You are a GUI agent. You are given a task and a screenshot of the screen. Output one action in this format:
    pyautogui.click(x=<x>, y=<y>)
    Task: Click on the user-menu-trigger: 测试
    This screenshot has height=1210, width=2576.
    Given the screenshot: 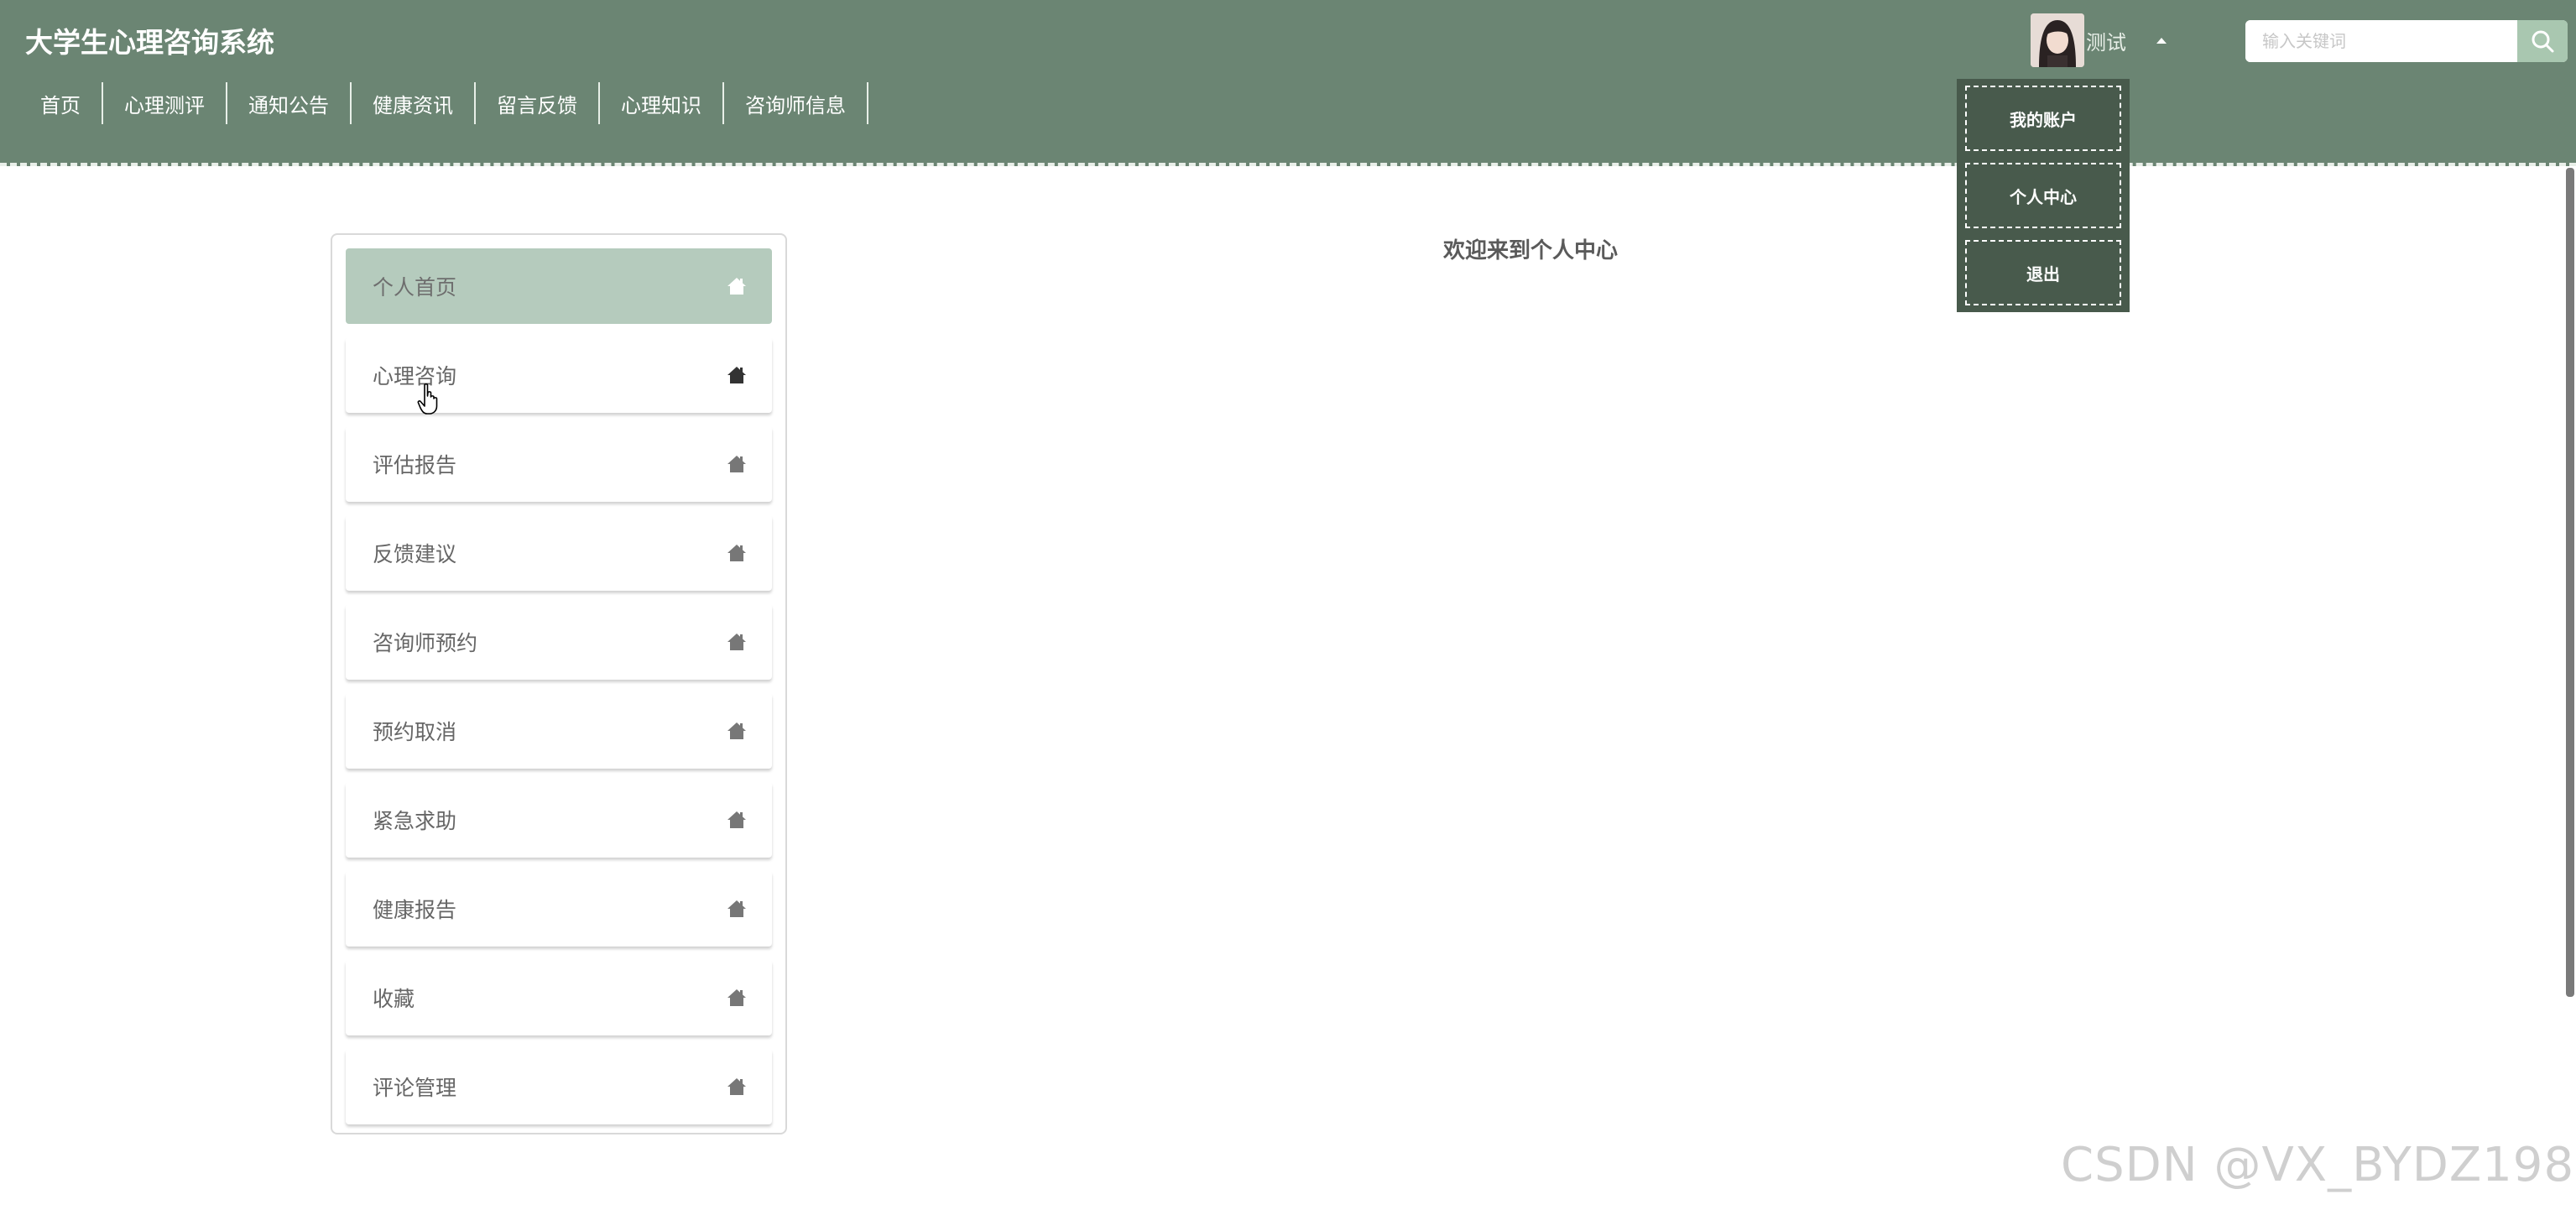 What is the action you would take?
    pyautogui.click(x=2099, y=40)
    